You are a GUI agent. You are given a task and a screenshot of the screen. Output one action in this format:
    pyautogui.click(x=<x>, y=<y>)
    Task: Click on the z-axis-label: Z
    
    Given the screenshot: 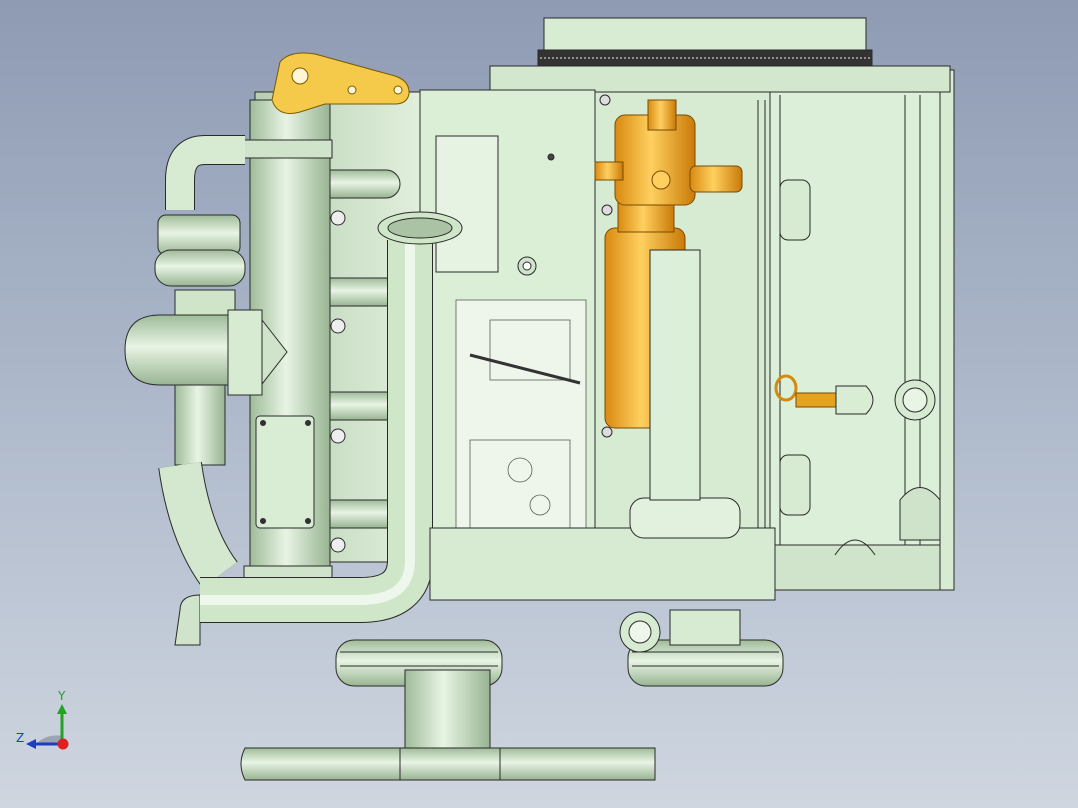 What is the action you would take?
    pyautogui.click(x=20, y=738)
    